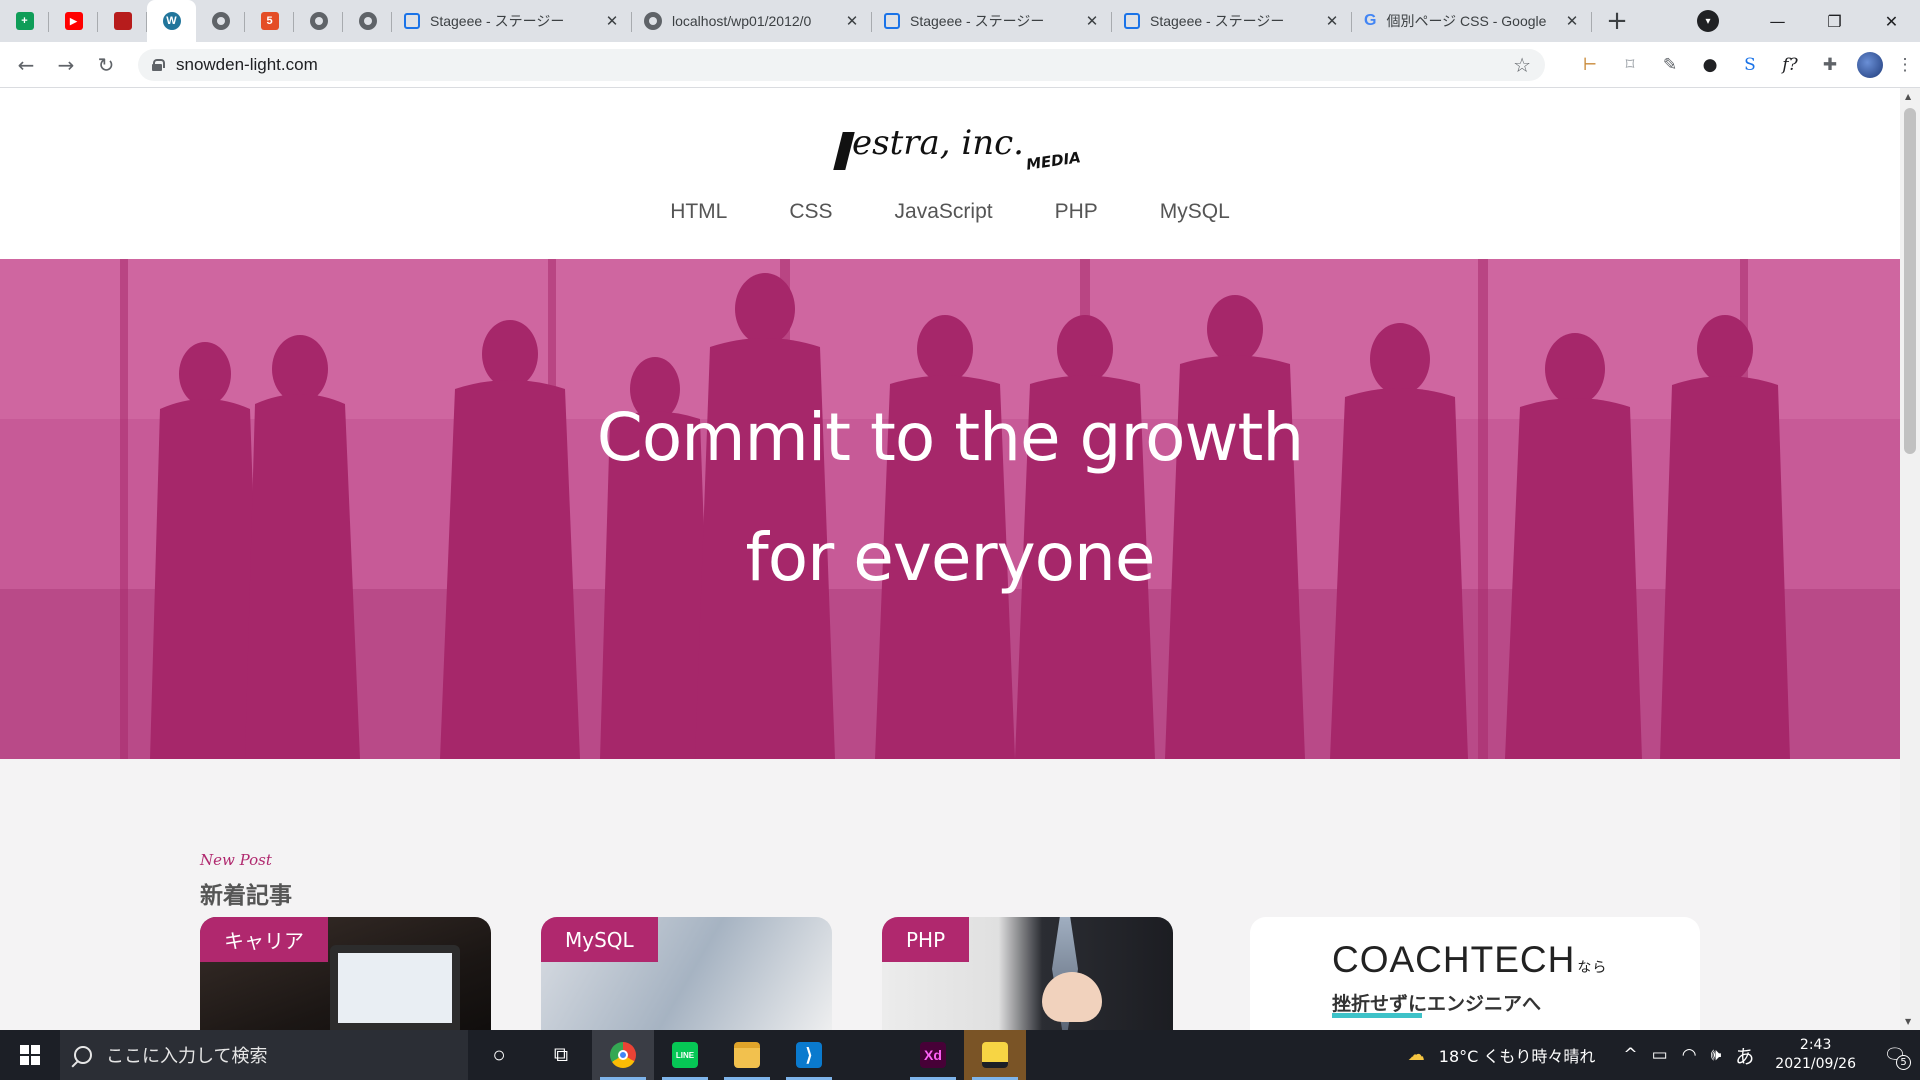 This screenshot has width=1920, height=1080. What do you see at coordinates (1522, 65) in the screenshot?
I see `bookmark-star-icon: ☆` at bounding box center [1522, 65].